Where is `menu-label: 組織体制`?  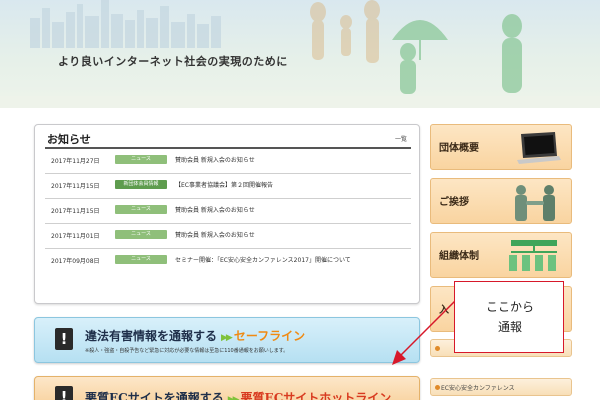 menu-label: 組織体制 is located at coordinates (459, 256).